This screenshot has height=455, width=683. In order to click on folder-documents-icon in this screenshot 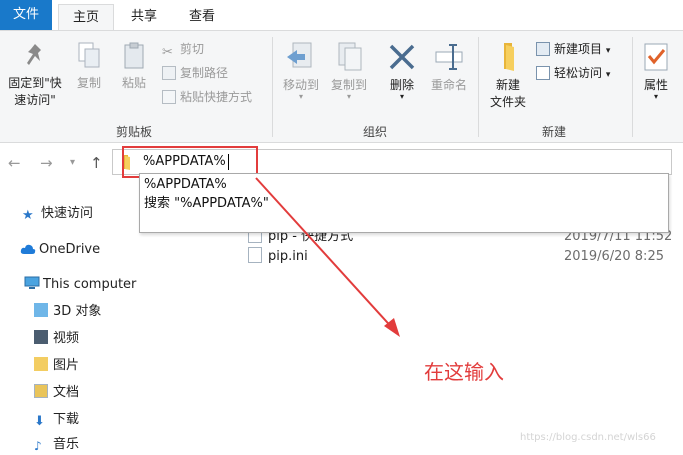, I will do `click(41, 391)`.